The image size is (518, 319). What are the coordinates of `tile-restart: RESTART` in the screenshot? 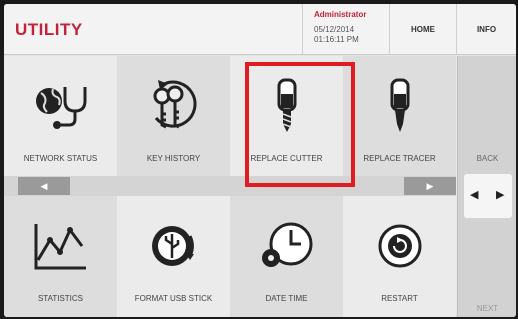 It's located at (399, 256).